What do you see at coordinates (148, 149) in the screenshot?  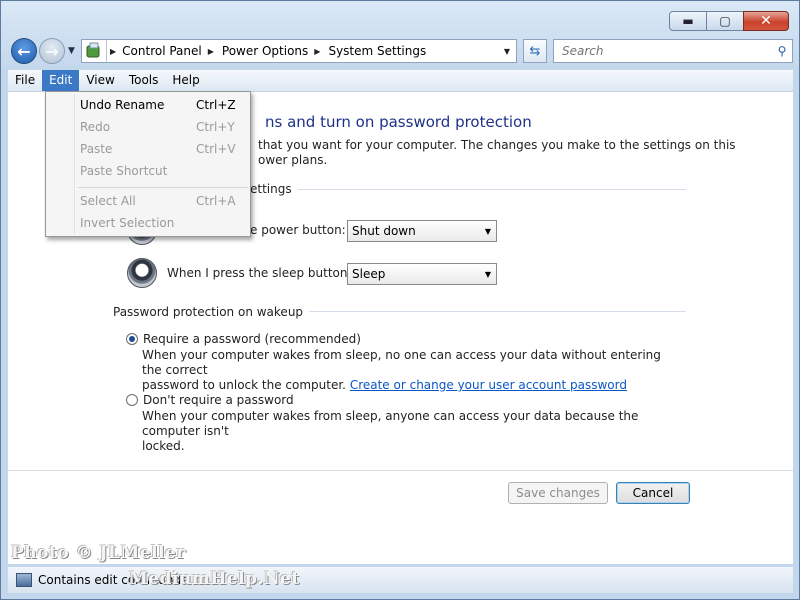 I see `menu-item-paste: Paste Ctrl+V` at bounding box center [148, 149].